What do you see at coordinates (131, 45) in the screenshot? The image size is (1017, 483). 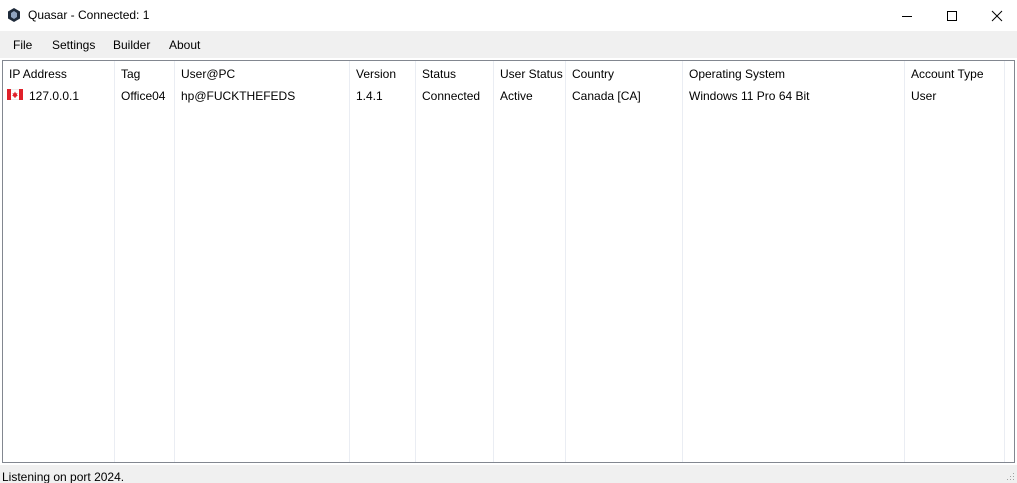 I see `menu-builder: Builder` at bounding box center [131, 45].